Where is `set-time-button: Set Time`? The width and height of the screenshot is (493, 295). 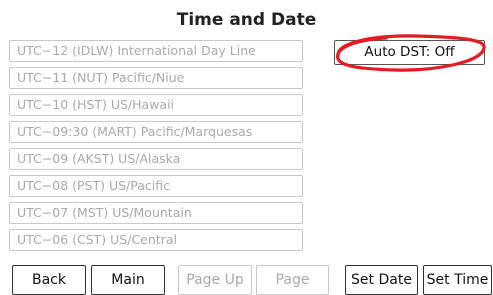 set-time-button: Set Time is located at coordinates (457, 280).